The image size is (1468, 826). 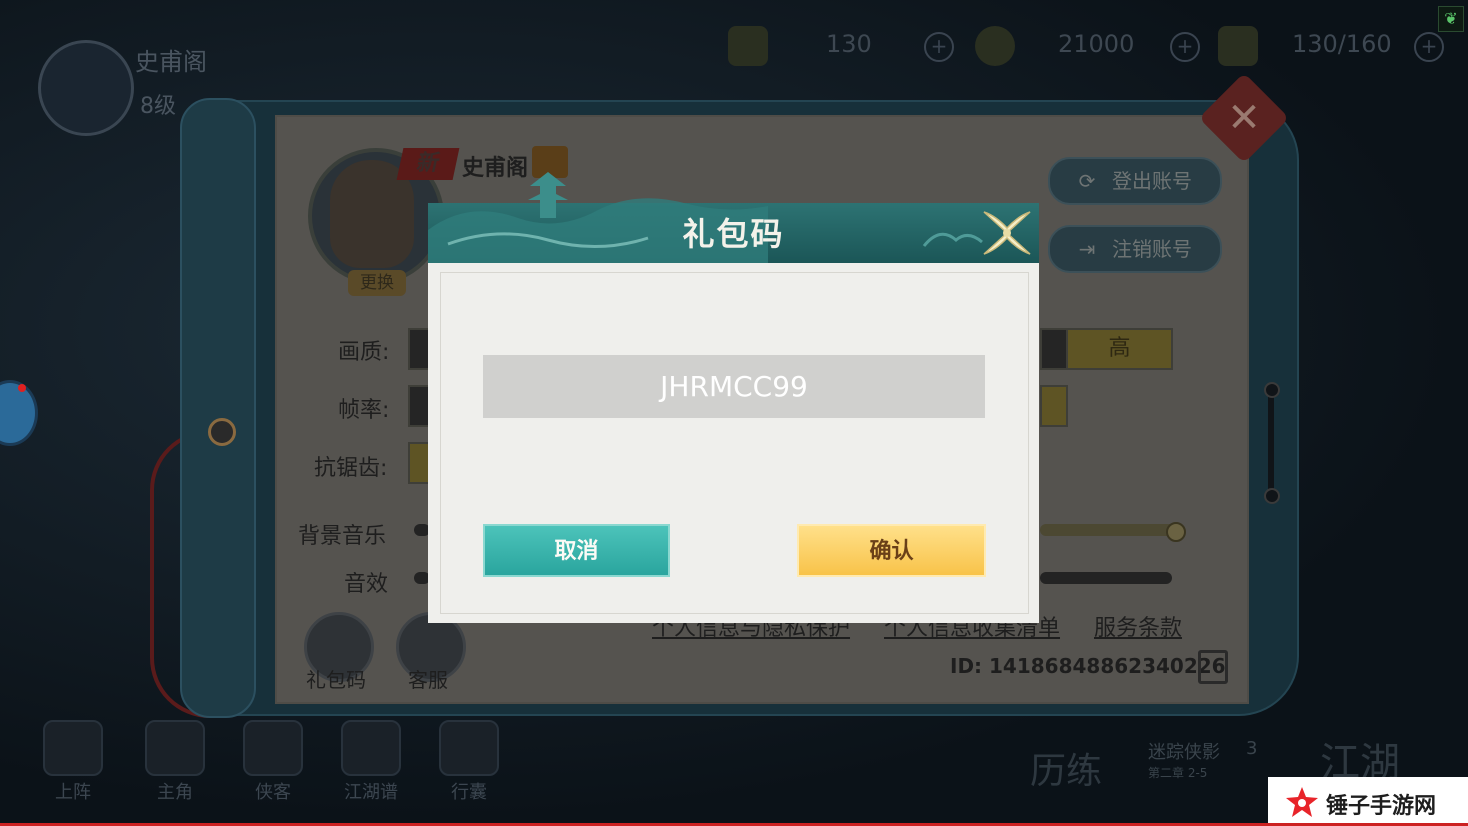 What do you see at coordinates (733, 234) in the screenshot?
I see `dialog-title: 礼包码` at bounding box center [733, 234].